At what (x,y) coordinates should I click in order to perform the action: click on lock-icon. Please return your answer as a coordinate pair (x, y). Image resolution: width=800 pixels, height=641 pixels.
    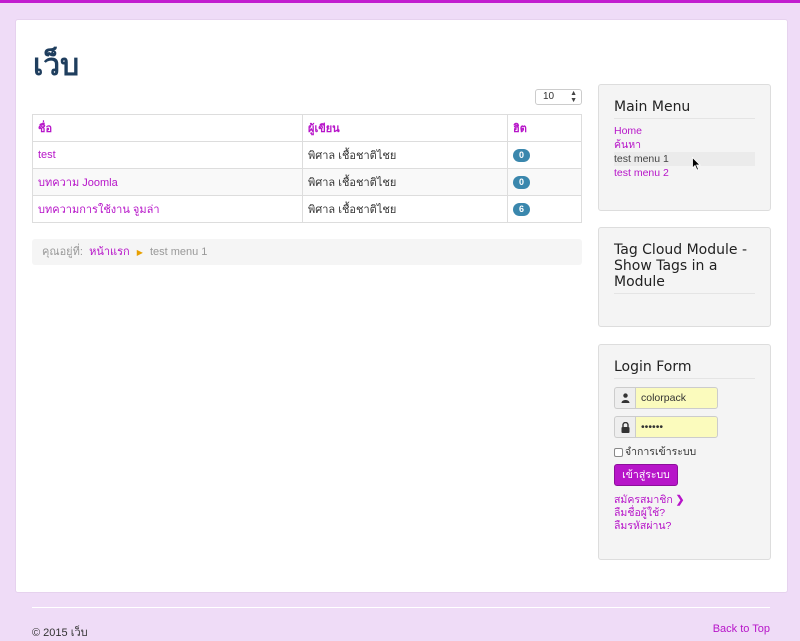
    Looking at the image, I should click on (624, 427).